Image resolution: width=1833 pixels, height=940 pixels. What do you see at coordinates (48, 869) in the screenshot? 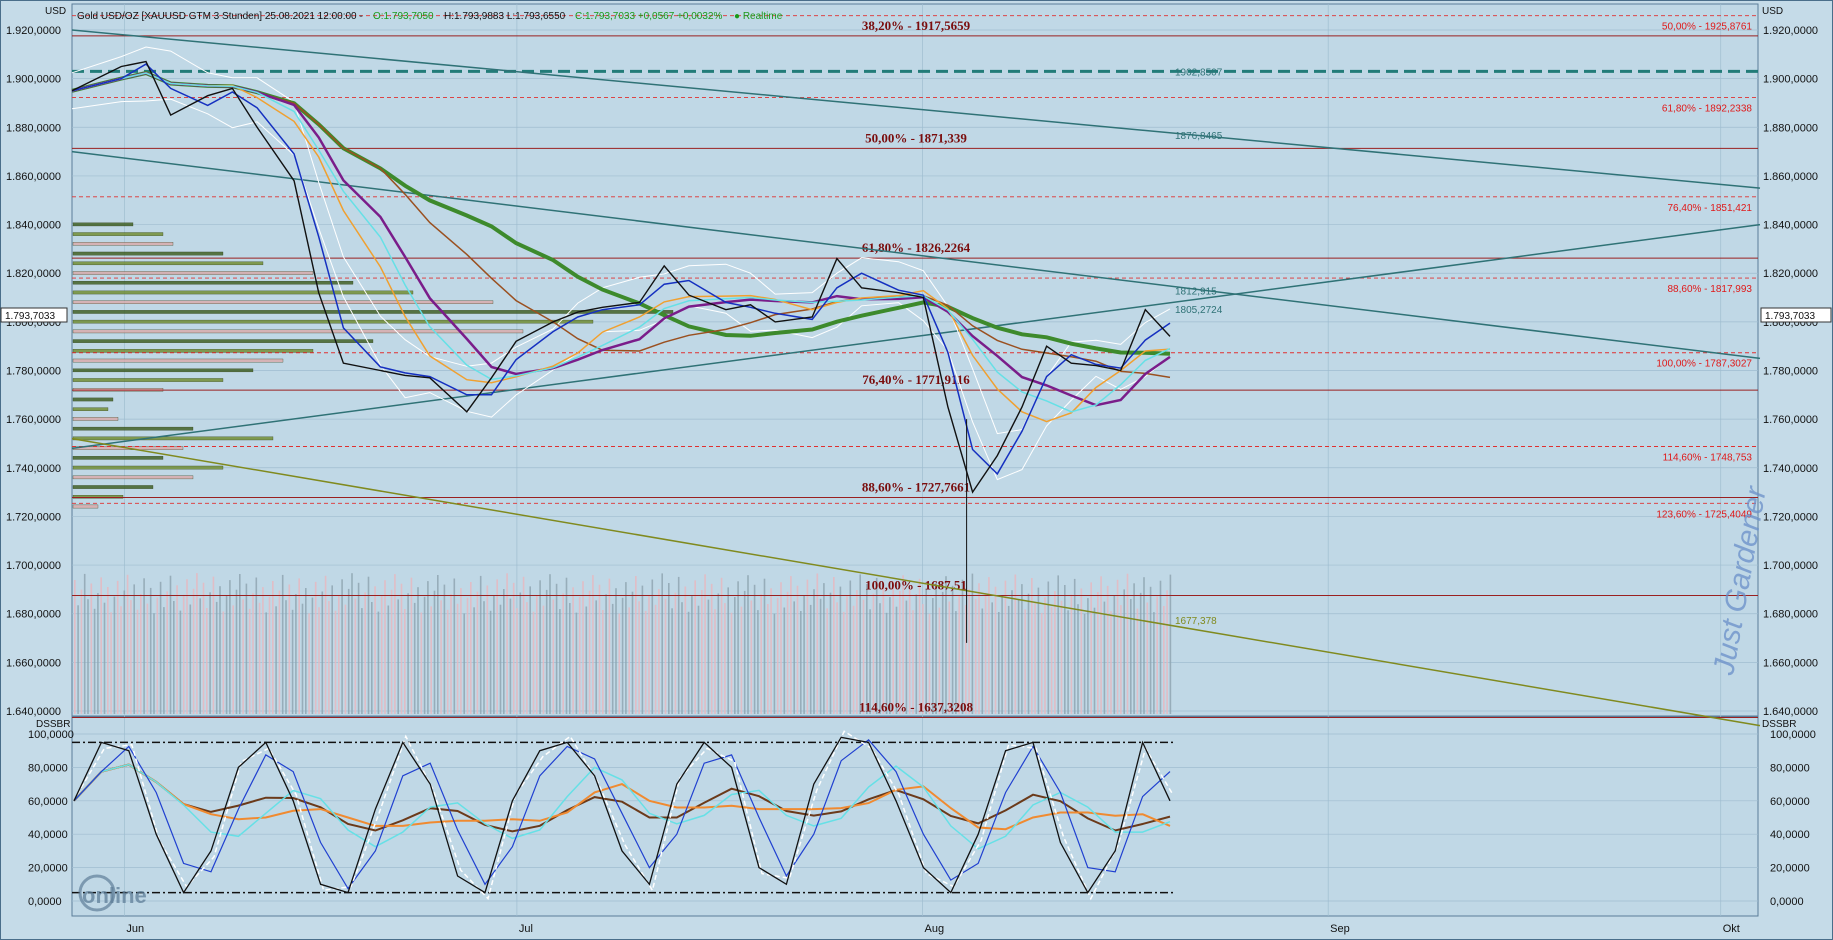
I see `osc-y-tick-left: 20,0000` at bounding box center [48, 869].